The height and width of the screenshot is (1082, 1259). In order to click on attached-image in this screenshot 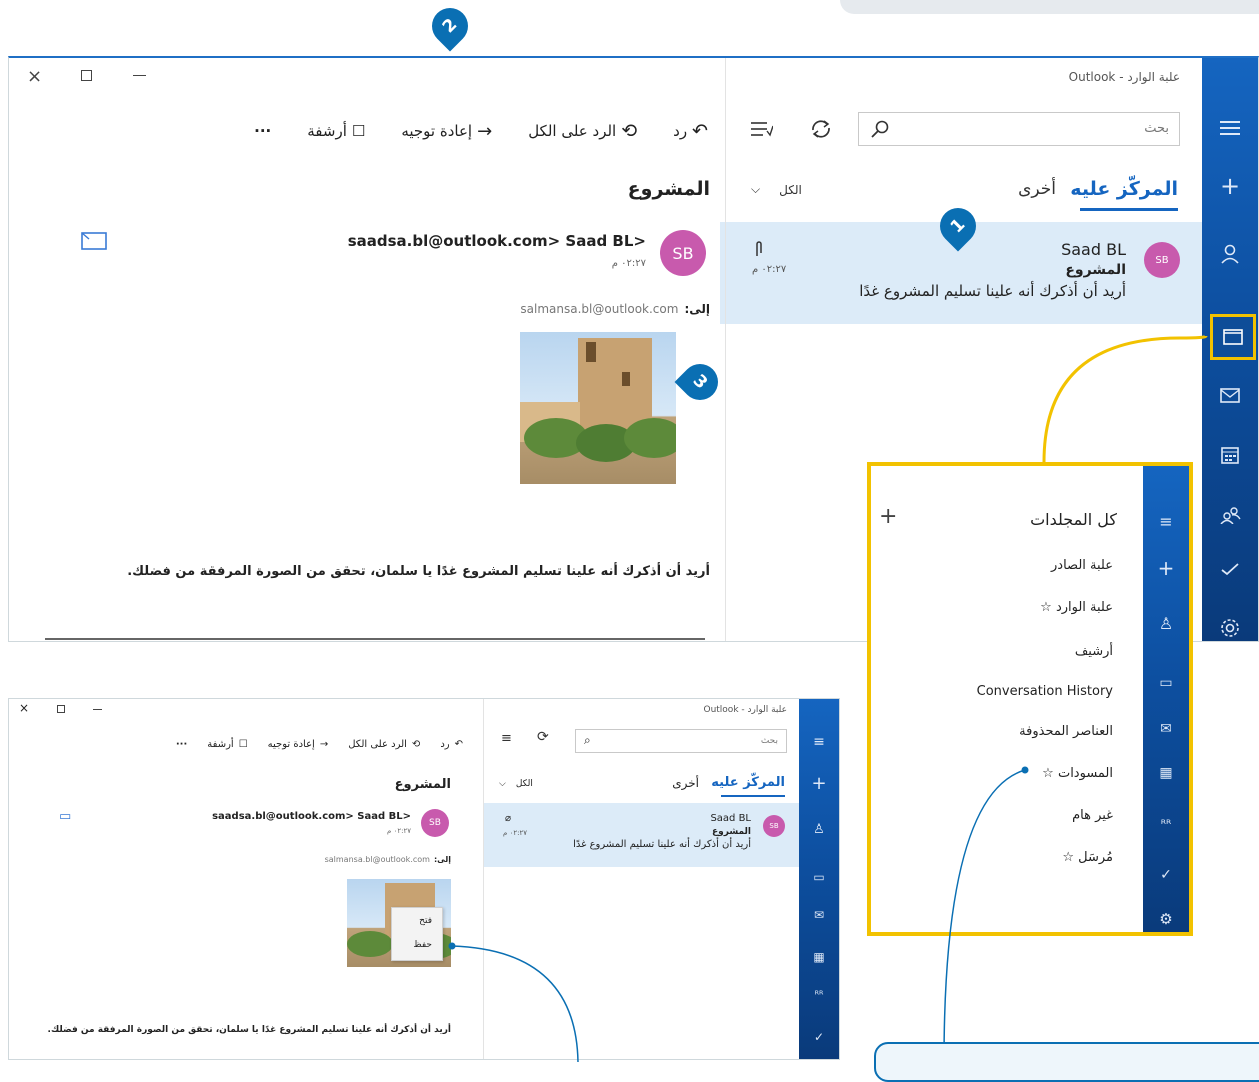, I will do `click(598, 408)`.